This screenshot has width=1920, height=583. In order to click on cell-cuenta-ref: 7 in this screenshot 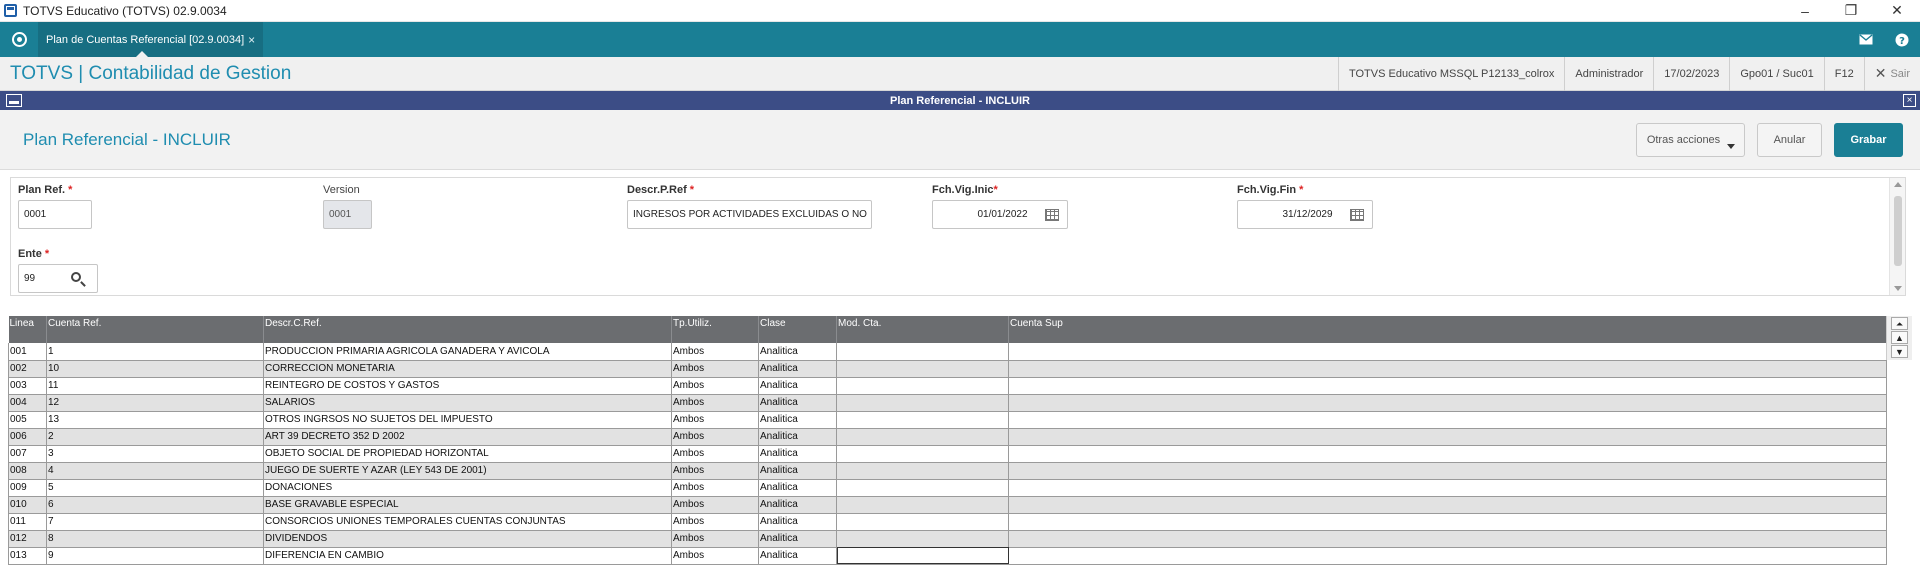, I will do `click(155, 522)`.